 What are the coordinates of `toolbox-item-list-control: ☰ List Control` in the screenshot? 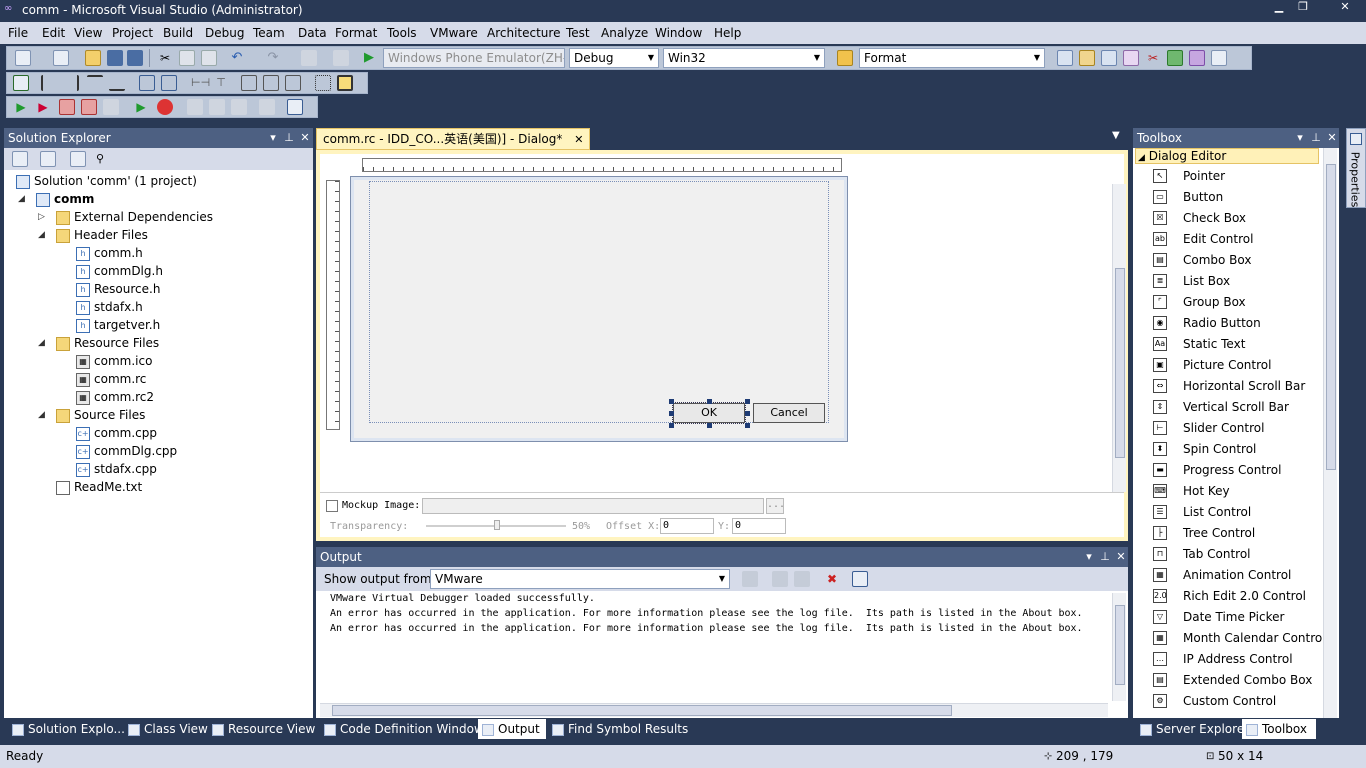 It's located at (1202, 512).